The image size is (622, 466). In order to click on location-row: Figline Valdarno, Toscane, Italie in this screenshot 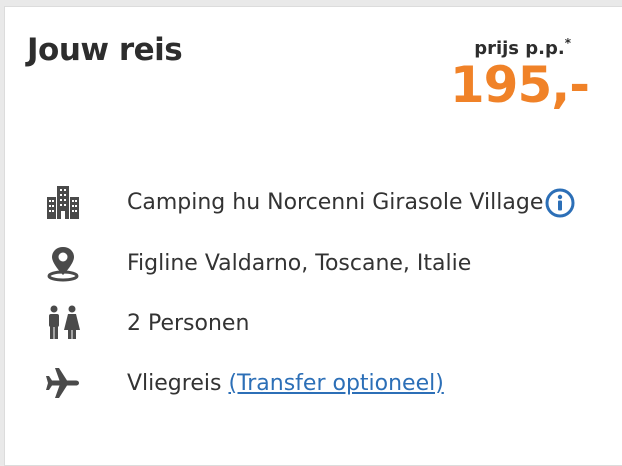, I will do `click(256, 263)`.